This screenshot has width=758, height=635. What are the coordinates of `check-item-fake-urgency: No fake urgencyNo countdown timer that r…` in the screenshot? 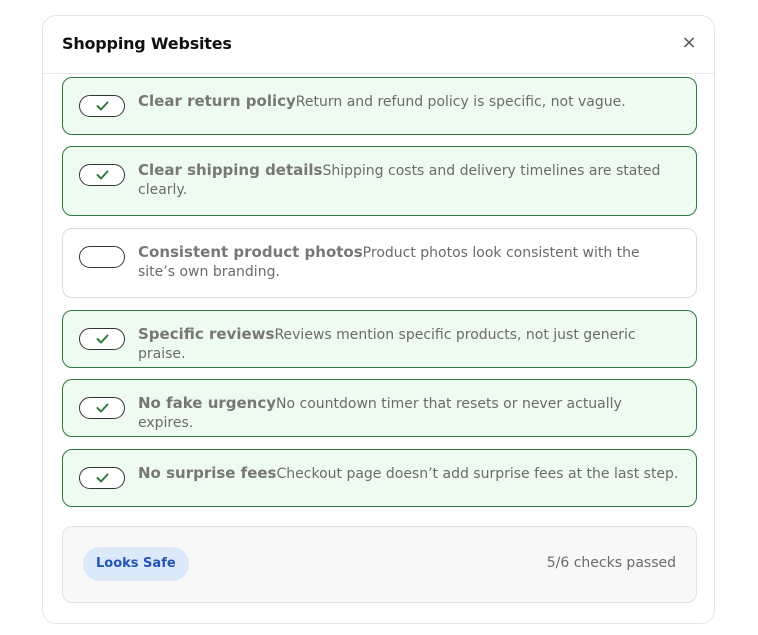 It's located at (379, 408).